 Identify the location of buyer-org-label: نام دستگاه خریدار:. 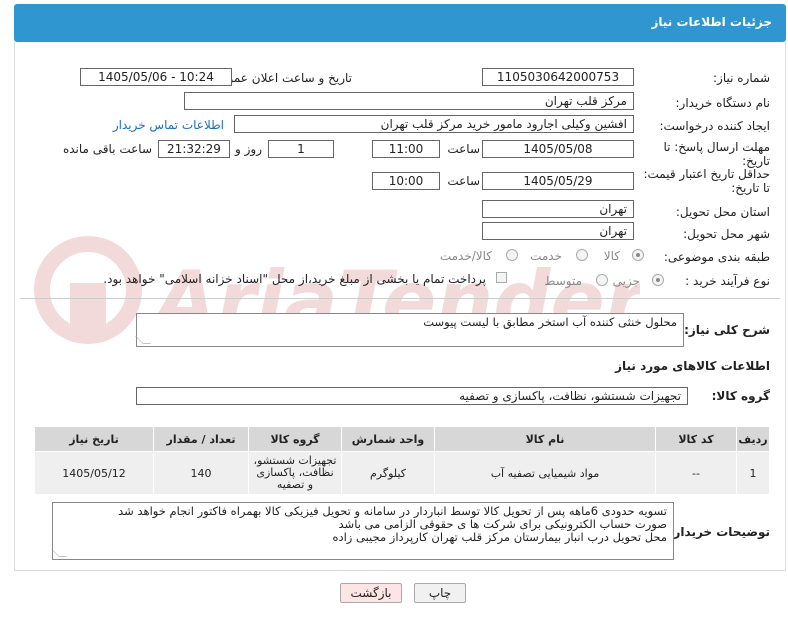
(723, 103).